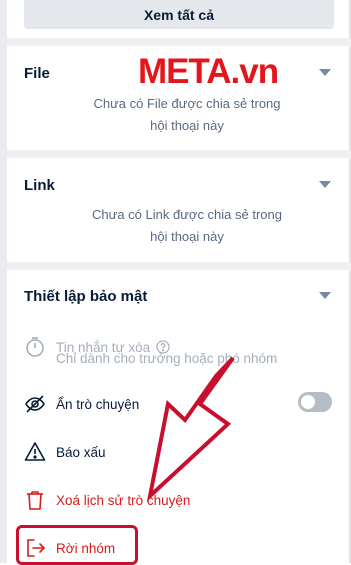 This screenshot has height=565, width=351. Describe the element at coordinates (85, 296) in the screenshot. I see `security-section-title: Thiết lập bảo mật` at that location.